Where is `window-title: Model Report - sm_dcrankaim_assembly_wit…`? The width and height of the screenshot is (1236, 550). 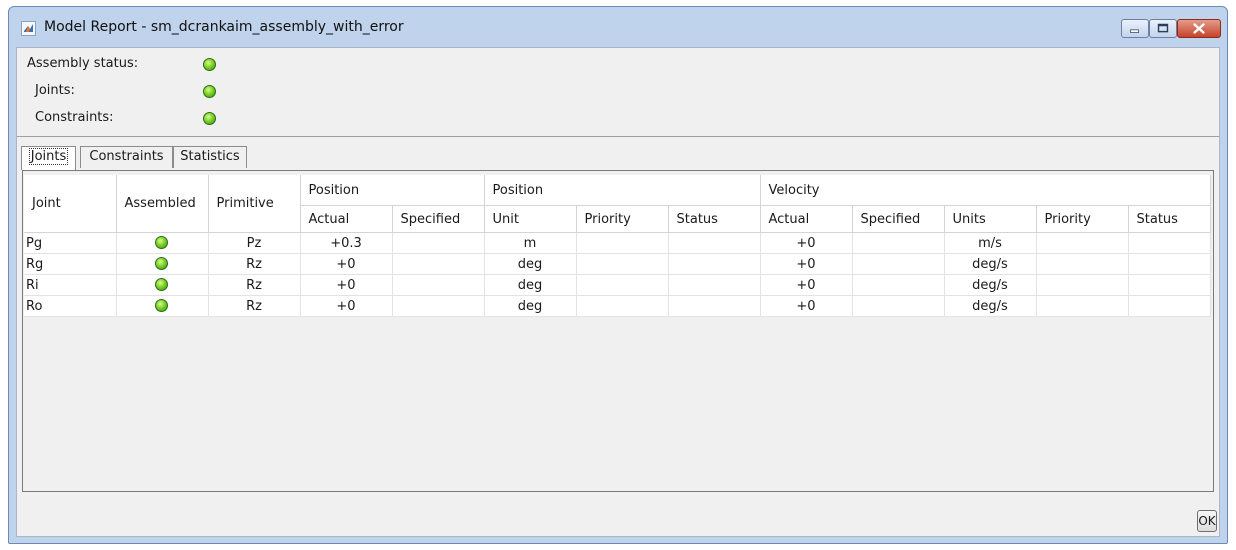 window-title: Model Report - sm_dcrankaim_assembly_wit… is located at coordinates (224, 27).